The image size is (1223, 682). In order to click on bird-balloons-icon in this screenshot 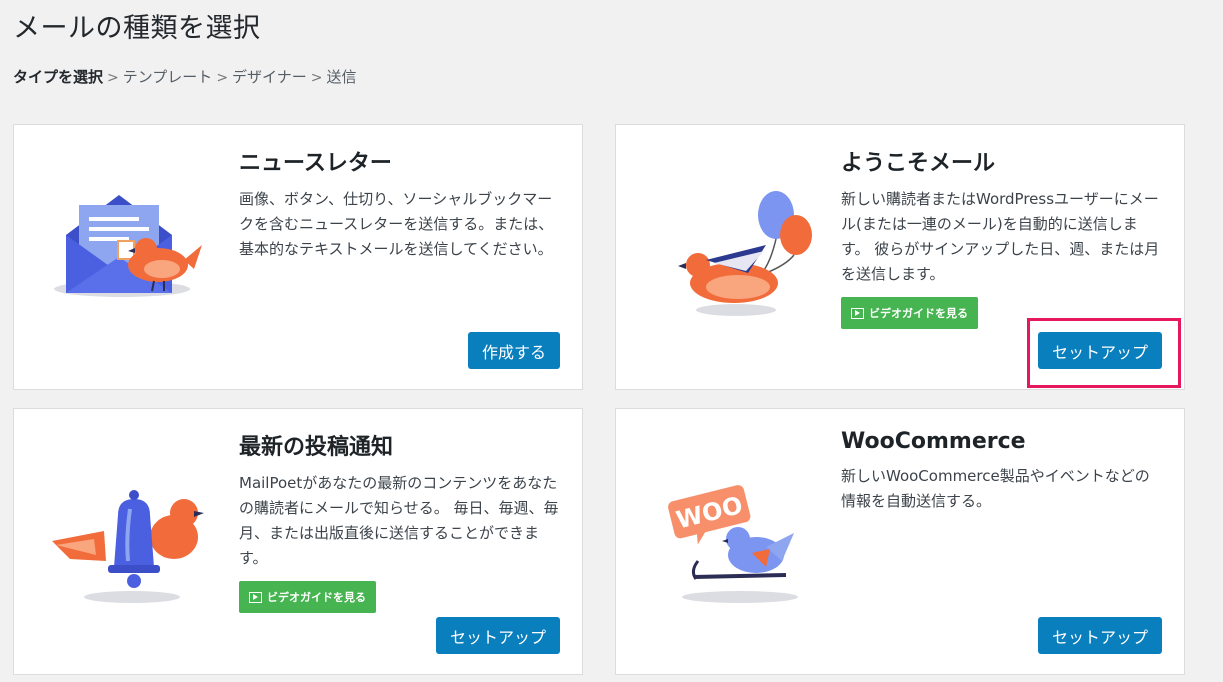, I will do `click(726, 255)`.